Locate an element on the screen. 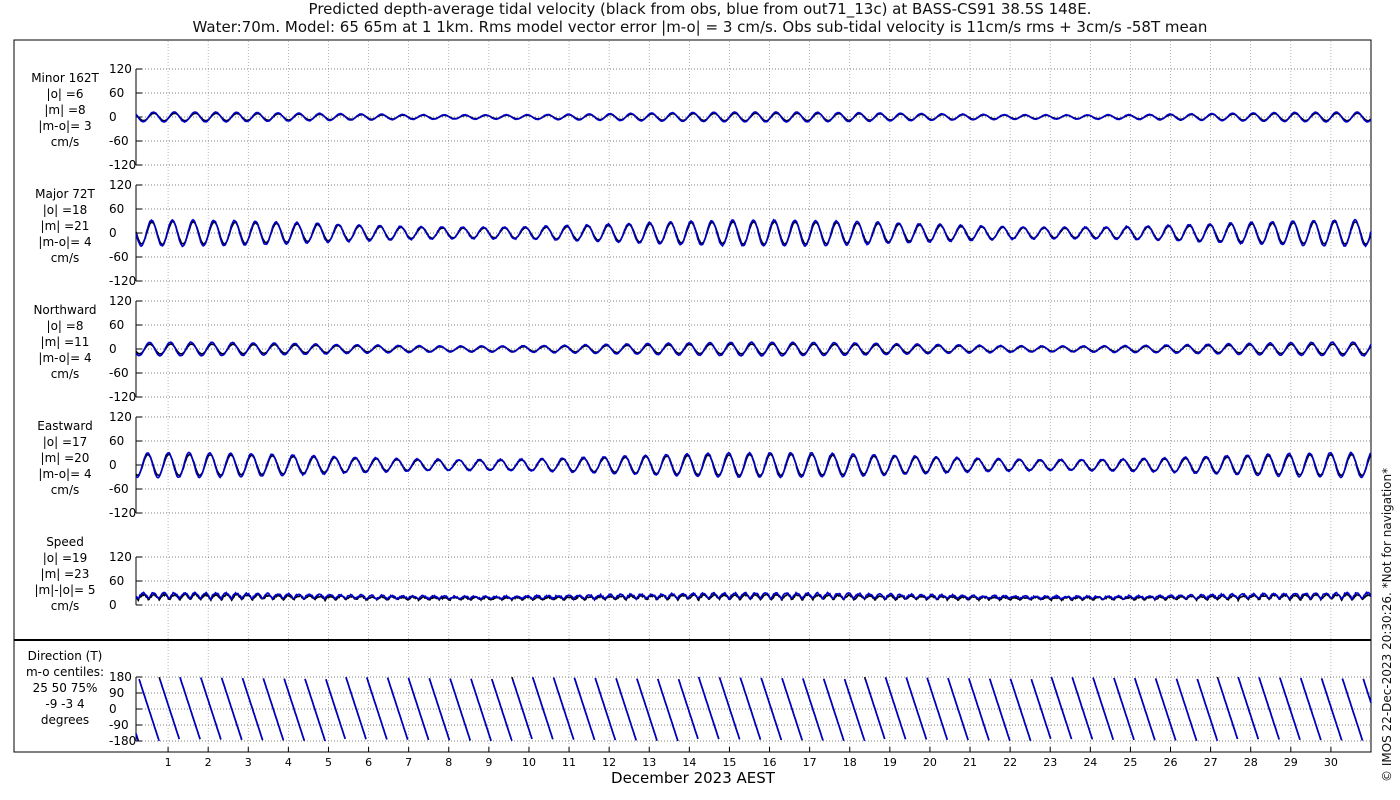 The height and width of the screenshot is (800, 1400). panel-label-line: Major 72T is located at coordinates (65, 194).